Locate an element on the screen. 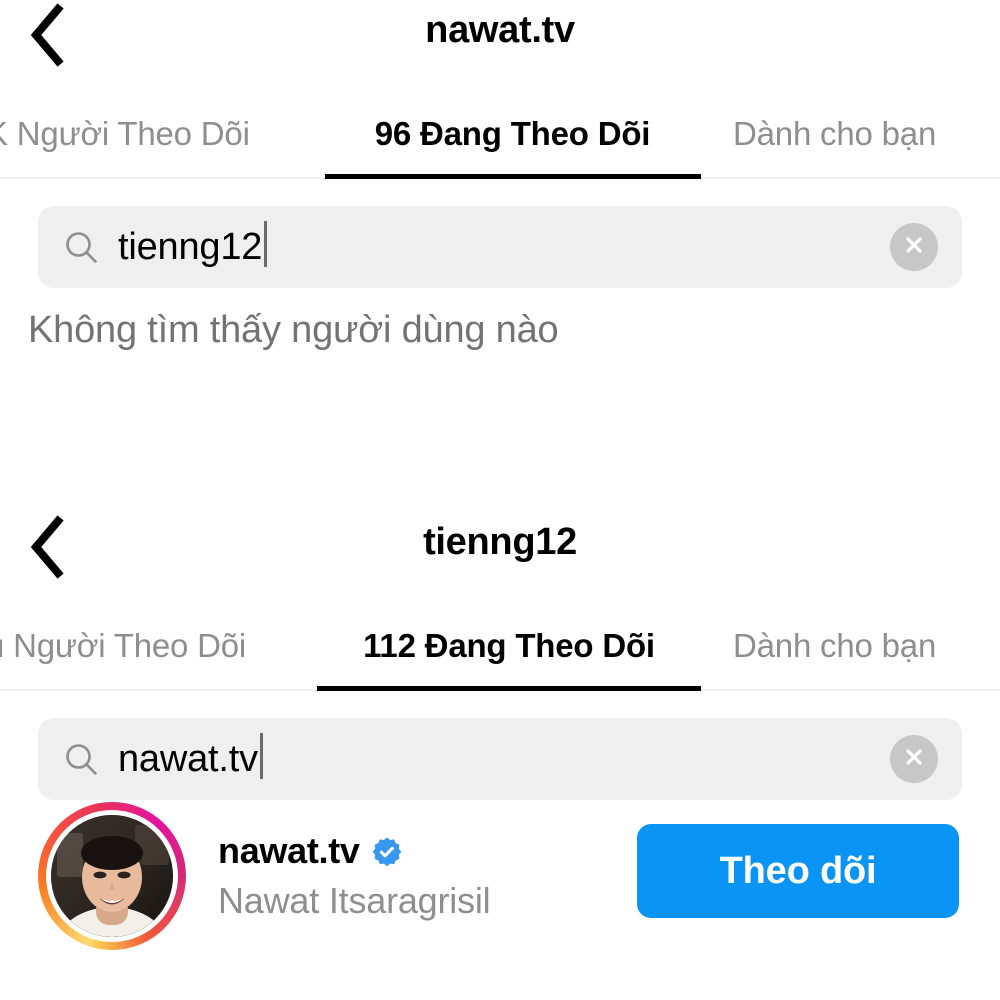  tab-following-2: 112 Đang Theo Dõi is located at coordinates (509, 646).